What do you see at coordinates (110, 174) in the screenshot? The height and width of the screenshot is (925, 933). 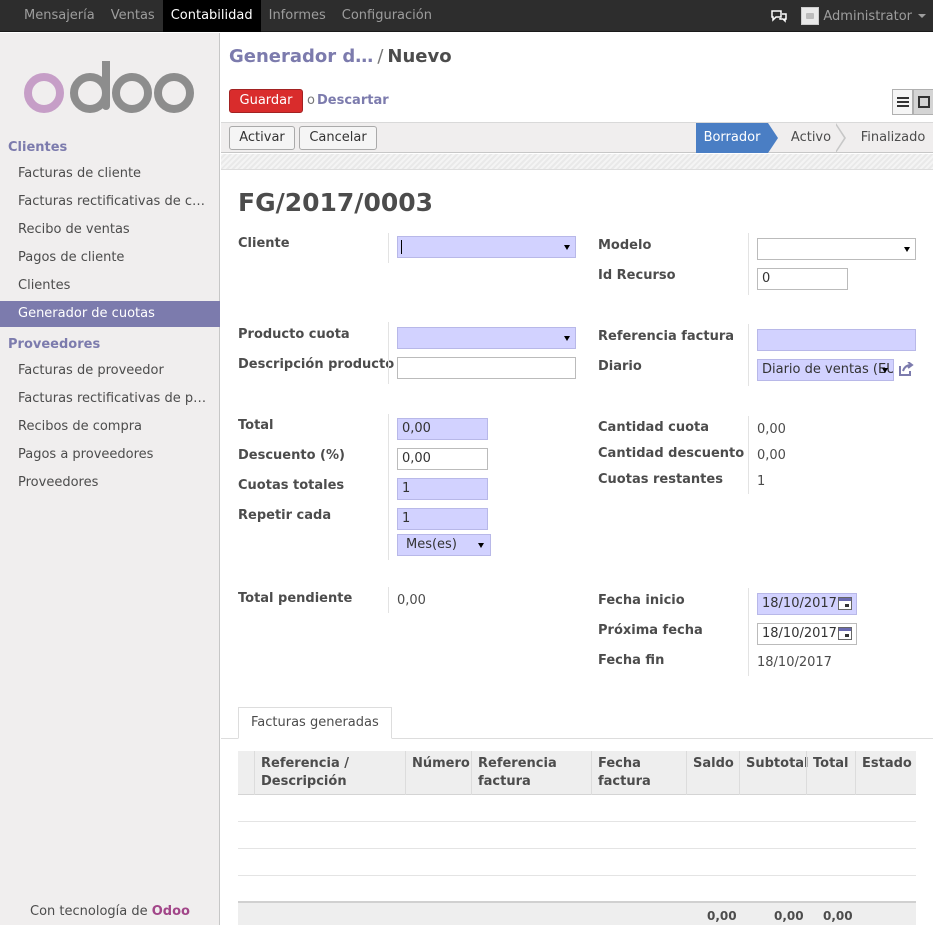 I see `sidebar-item-facturas-cliente: Facturas de cliente` at bounding box center [110, 174].